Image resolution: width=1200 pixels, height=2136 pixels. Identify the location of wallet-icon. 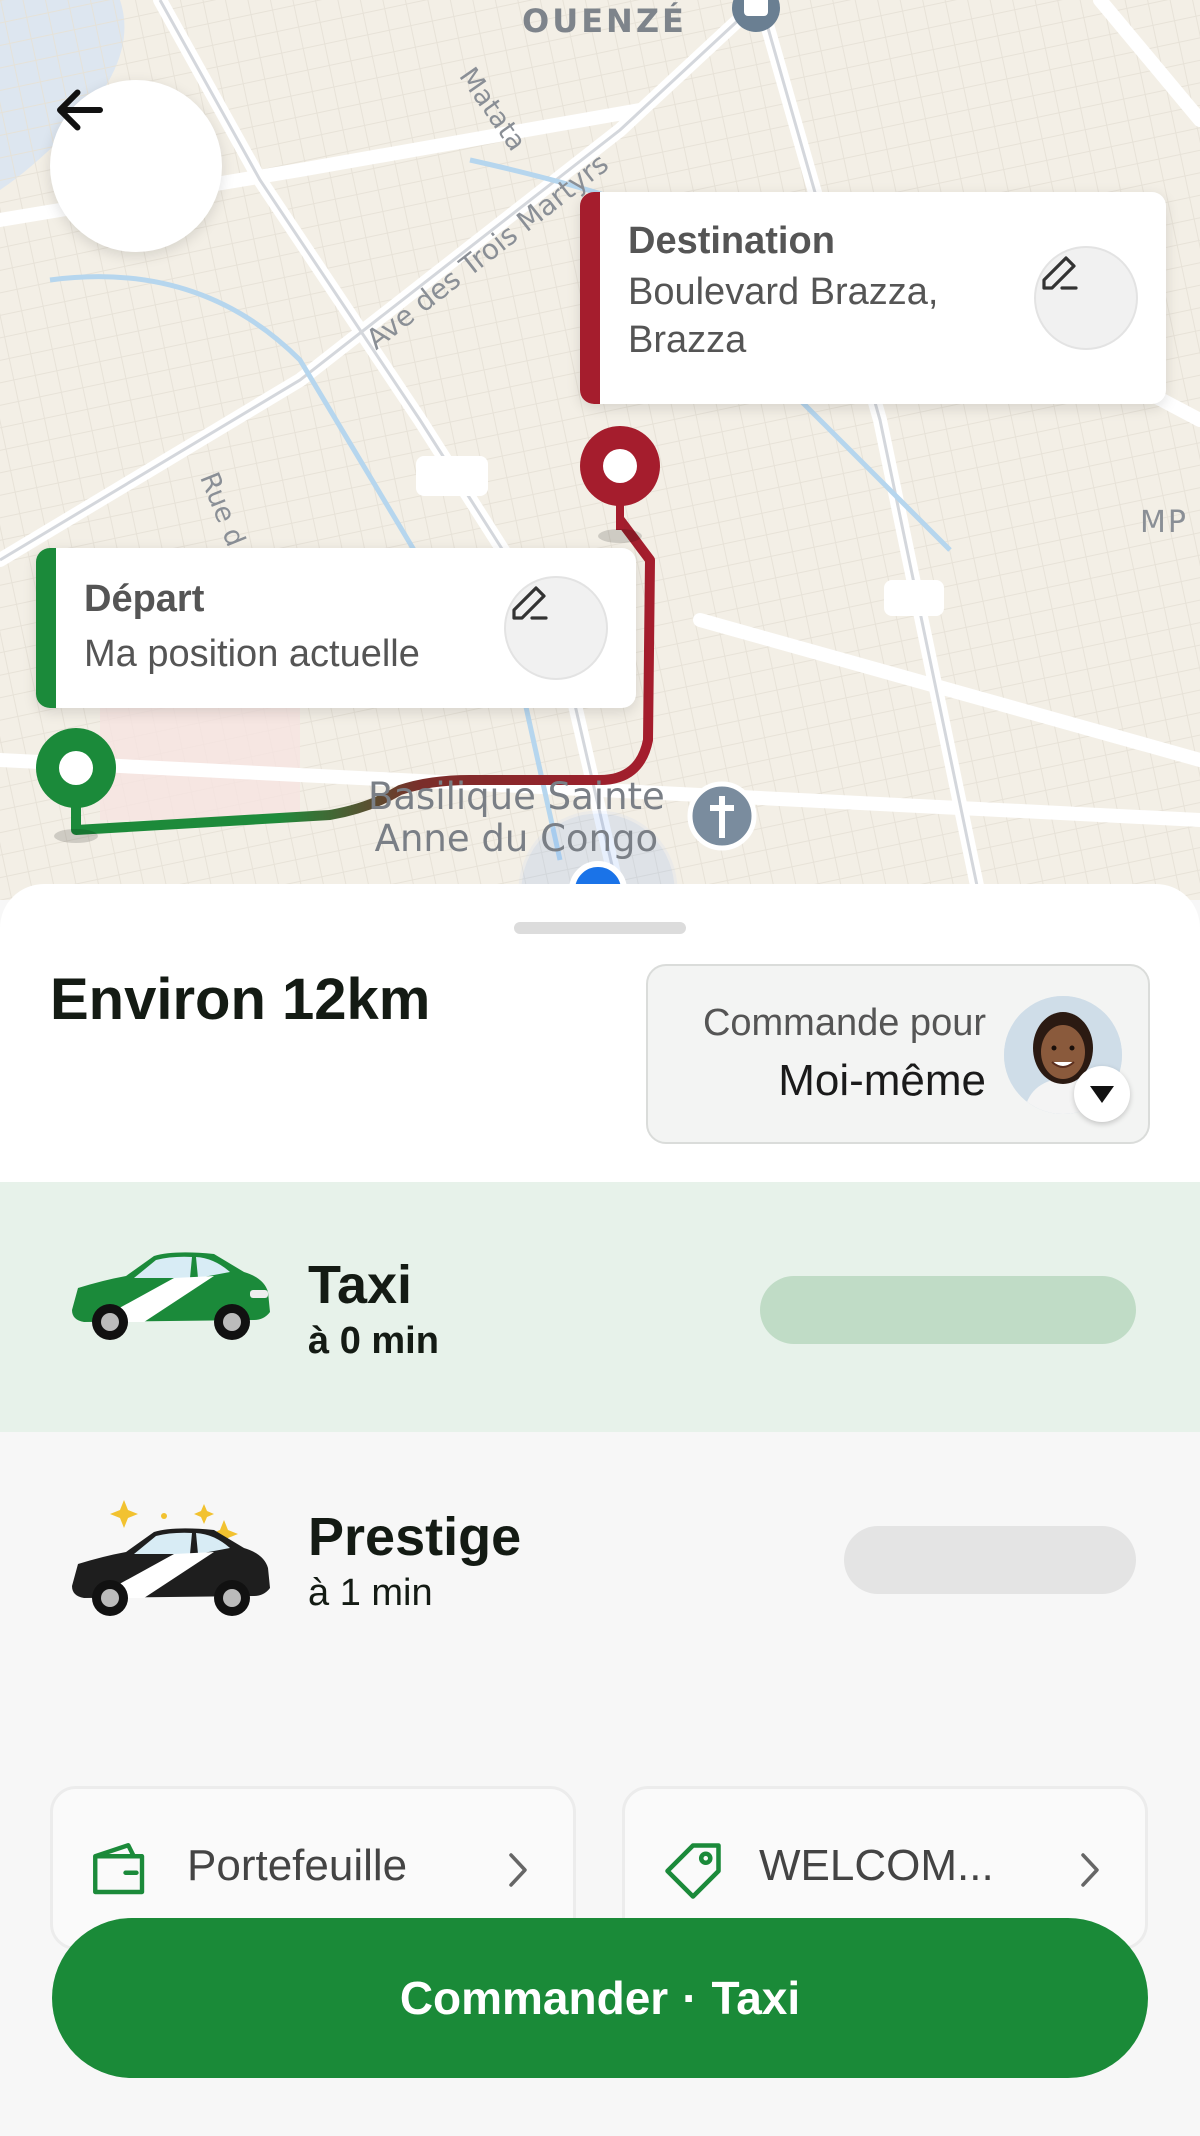
(119, 1869).